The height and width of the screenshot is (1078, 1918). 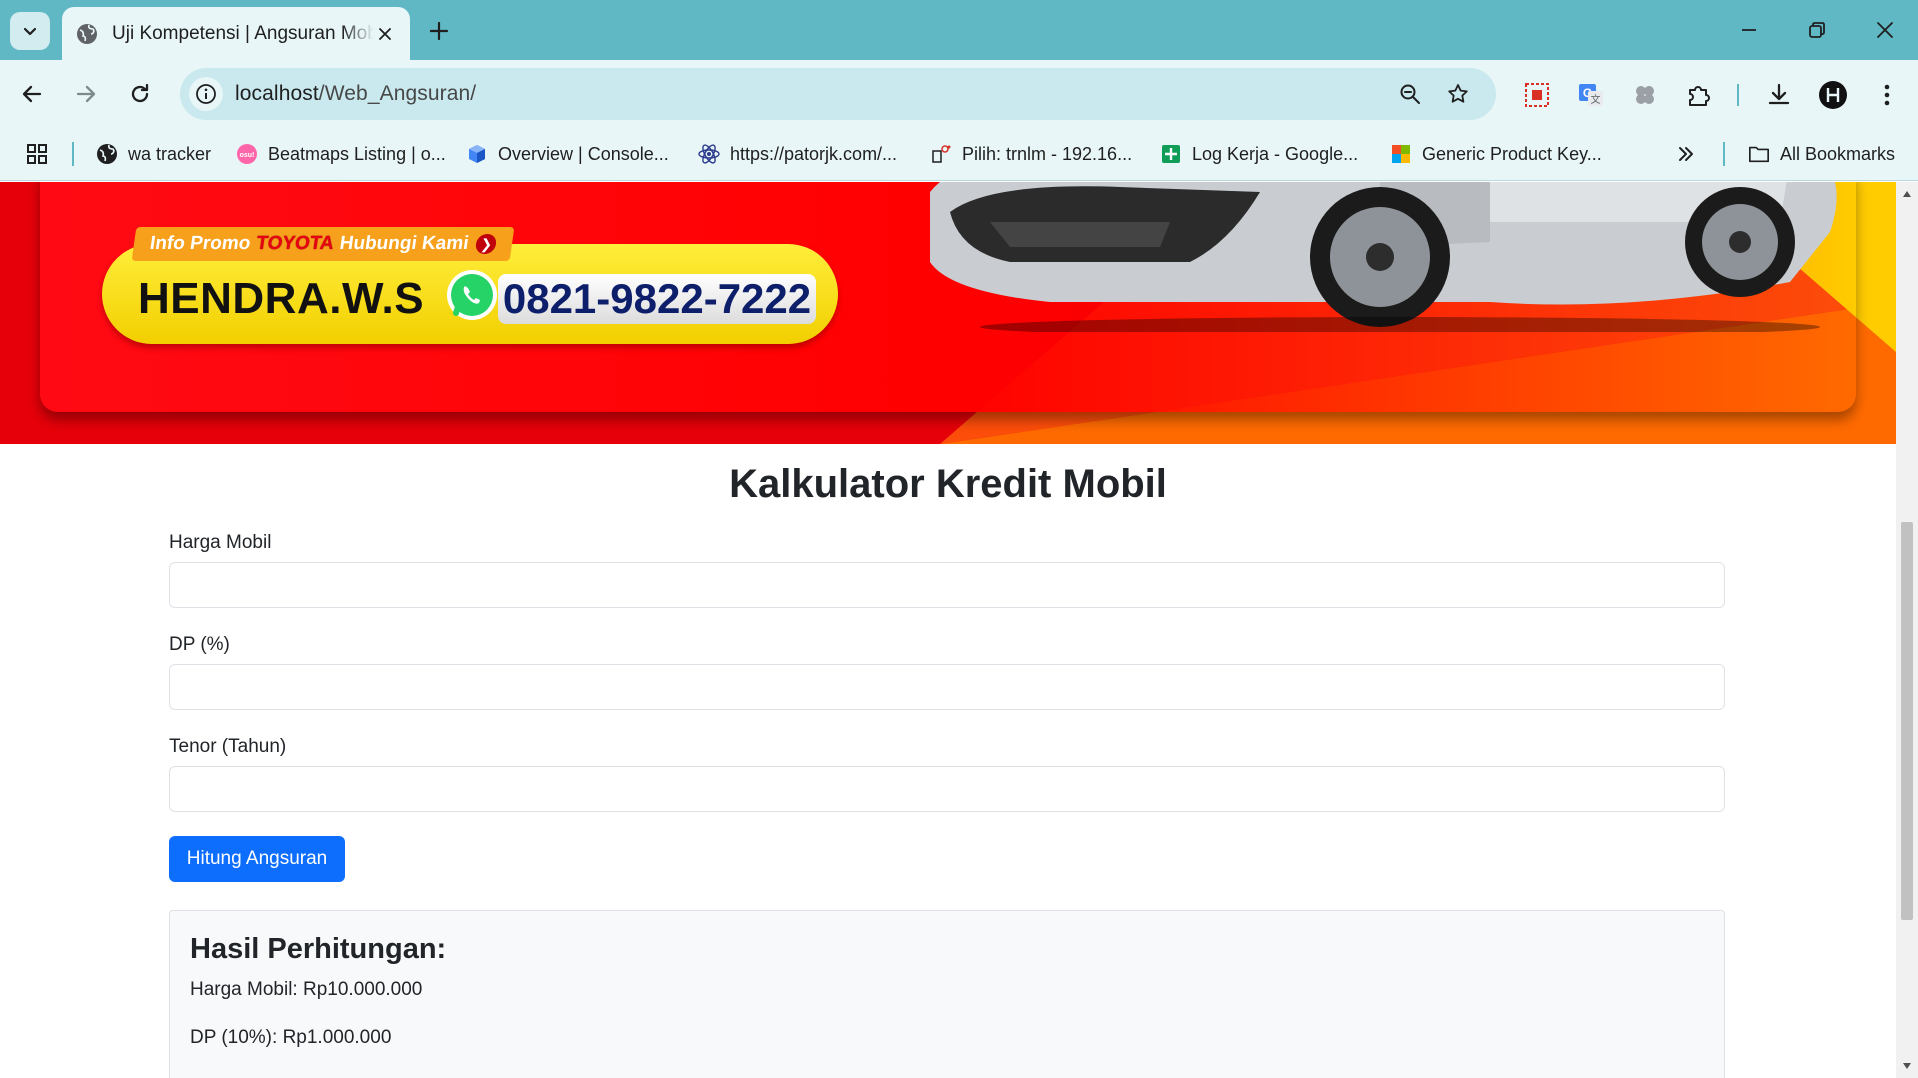 I want to click on browser-toolbar: localhost/Web_Angsuran/ G文, so click(x=959, y=94).